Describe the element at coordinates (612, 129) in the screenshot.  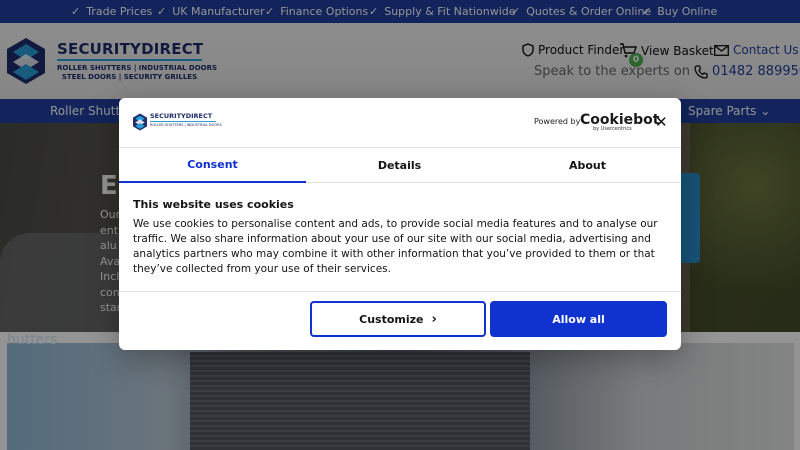
I see `cookiebot-sub-label: by Usercentrics` at that location.